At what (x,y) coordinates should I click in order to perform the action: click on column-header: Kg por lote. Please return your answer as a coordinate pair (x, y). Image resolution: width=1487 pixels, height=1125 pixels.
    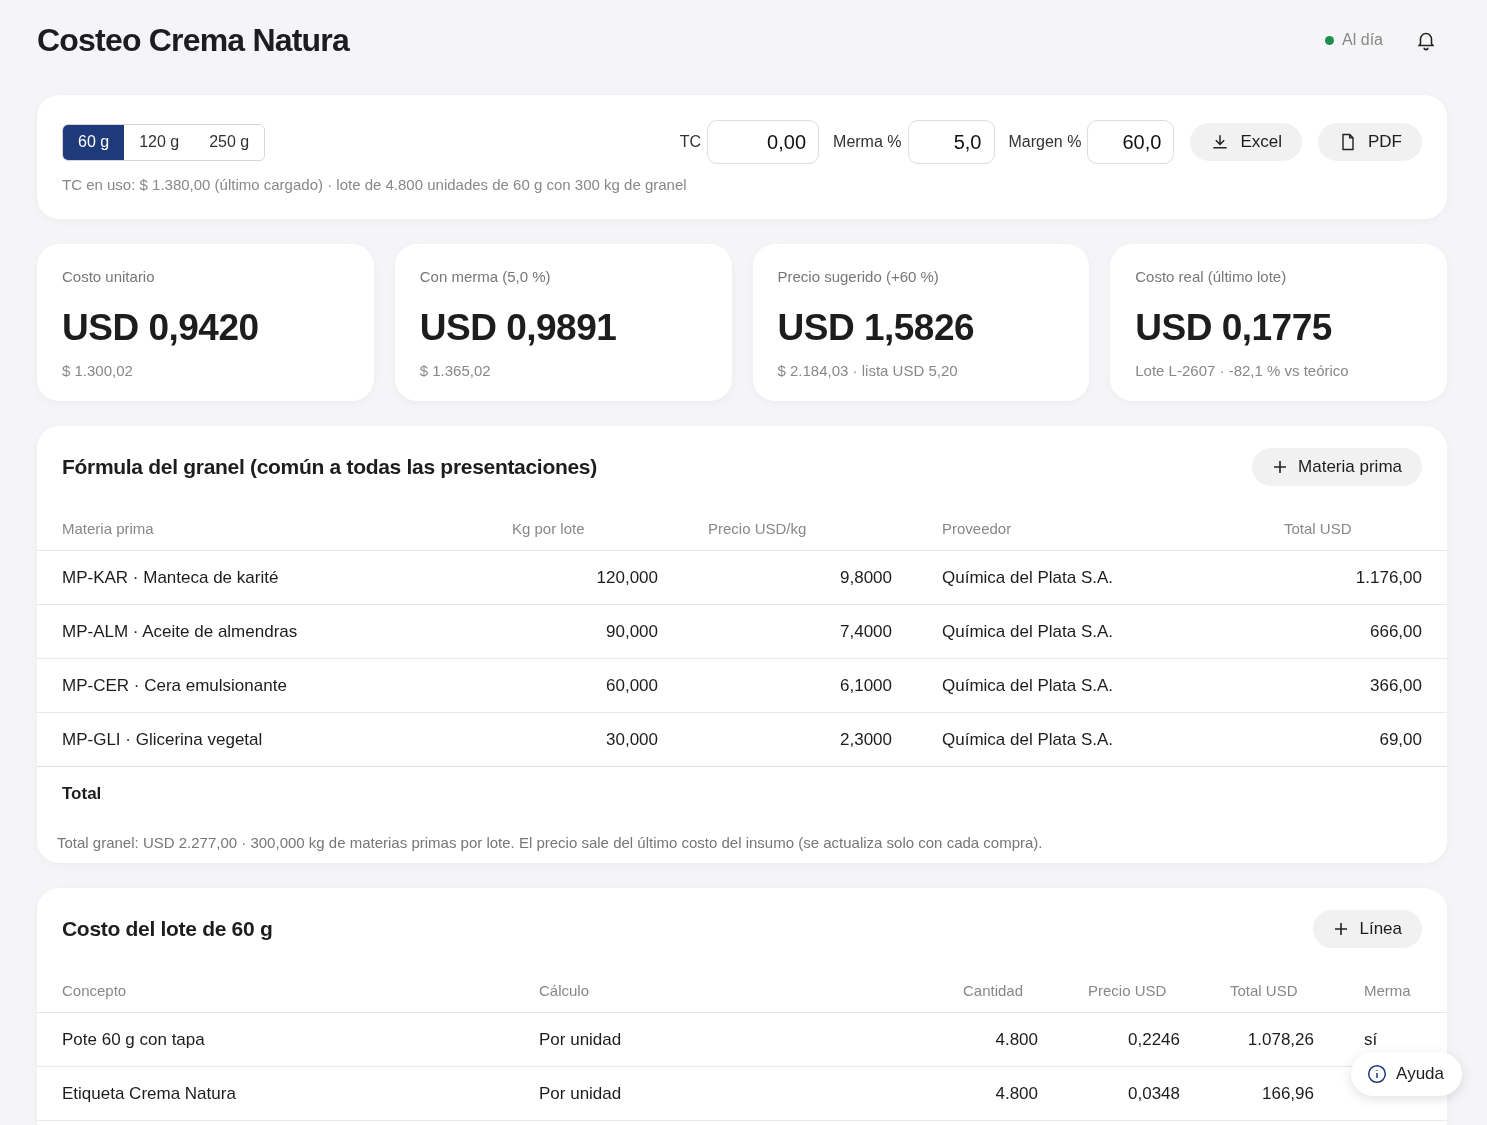
    Looking at the image, I should click on (549, 528).